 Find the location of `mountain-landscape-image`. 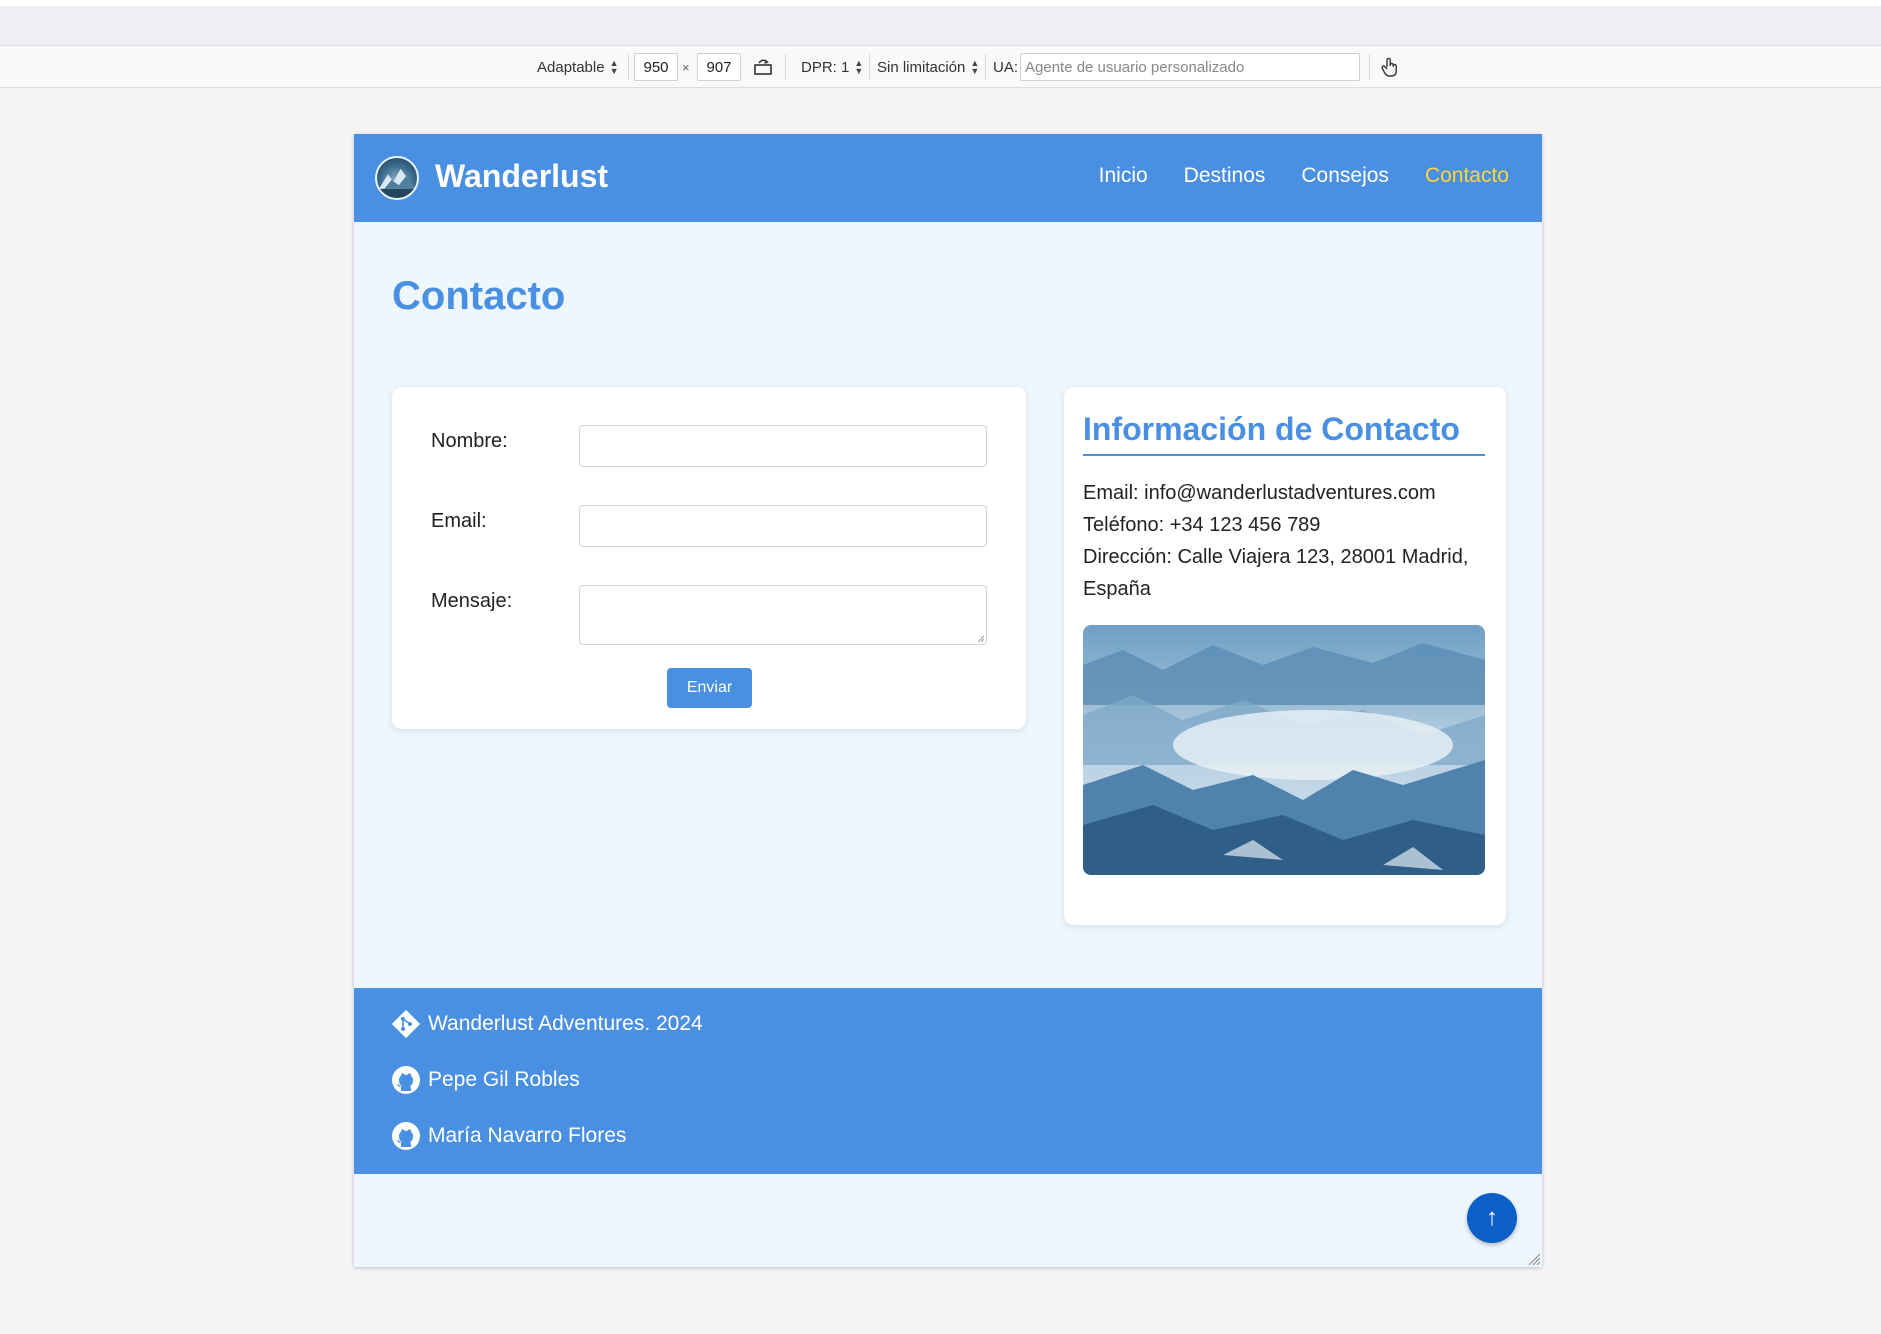

mountain-landscape-image is located at coordinates (1284, 750).